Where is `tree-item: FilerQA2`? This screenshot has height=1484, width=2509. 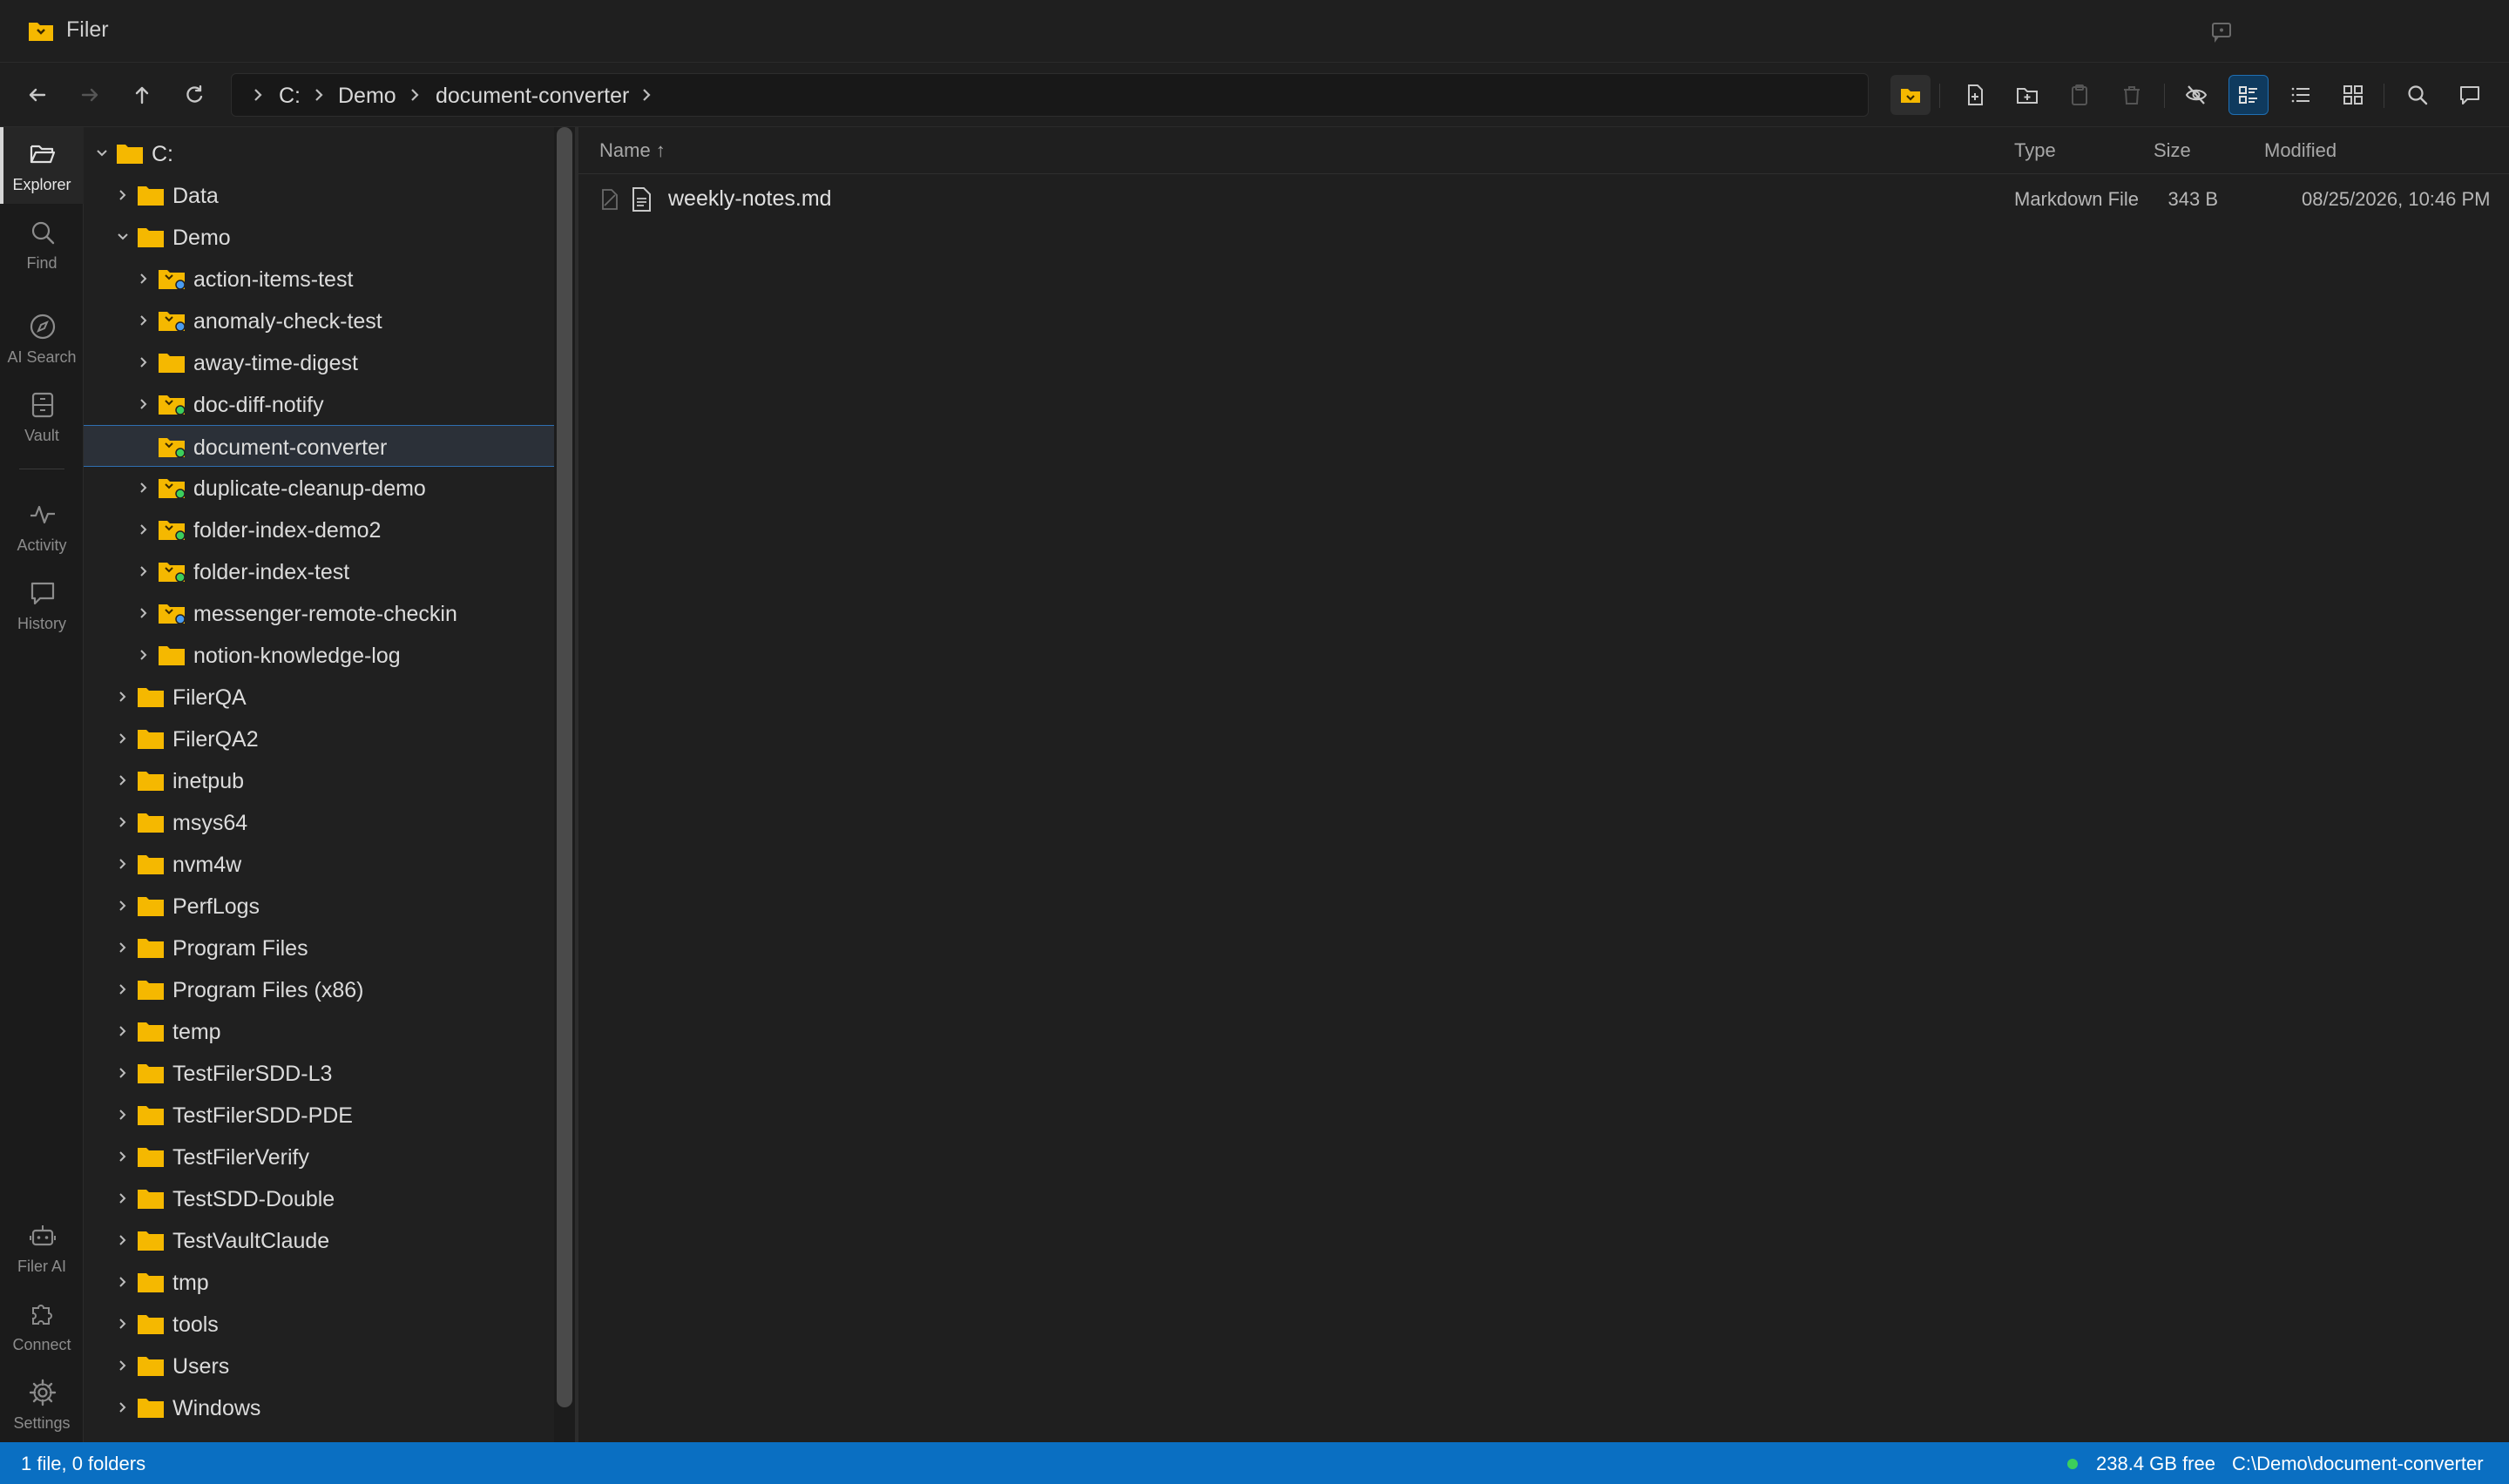 tree-item: FilerQA2 is located at coordinates (319, 738).